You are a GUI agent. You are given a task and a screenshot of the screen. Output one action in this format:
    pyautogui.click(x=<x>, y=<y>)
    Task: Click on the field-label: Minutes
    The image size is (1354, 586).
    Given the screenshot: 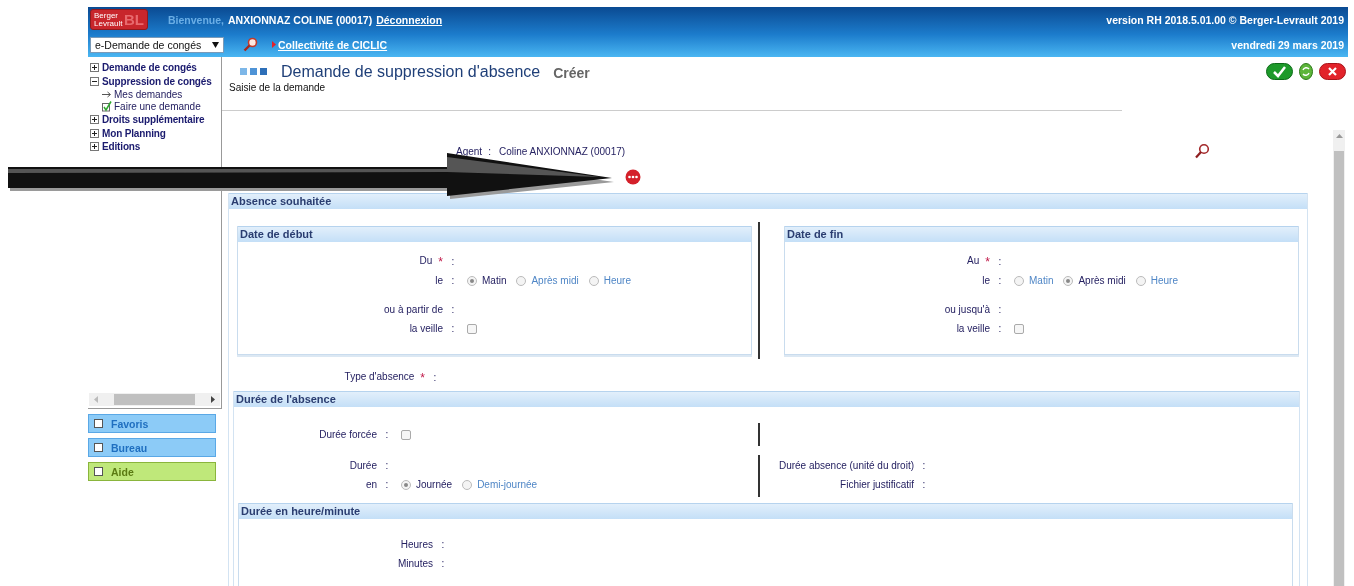 What is the action you would take?
    pyautogui.click(x=415, y=563)
    